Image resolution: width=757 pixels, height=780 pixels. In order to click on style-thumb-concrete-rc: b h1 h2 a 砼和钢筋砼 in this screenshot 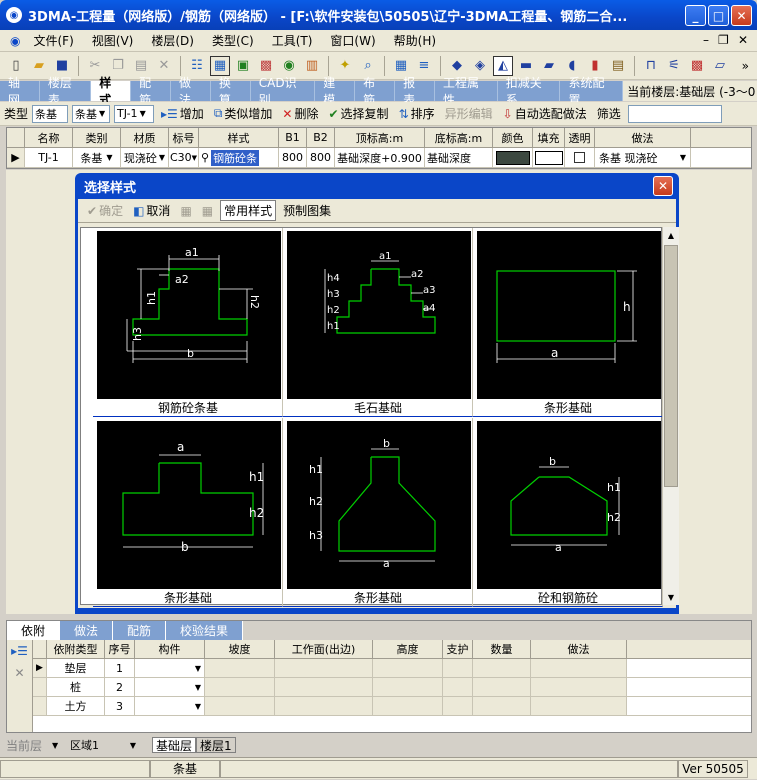, I will do `click(568, 512)`.